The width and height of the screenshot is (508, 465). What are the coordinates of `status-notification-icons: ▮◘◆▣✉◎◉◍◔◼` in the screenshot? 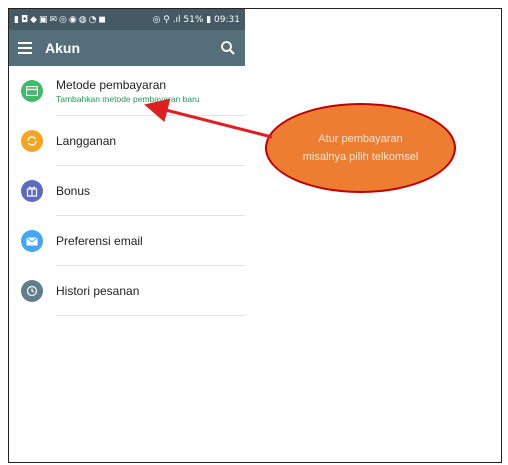 It's located at (61, 19).